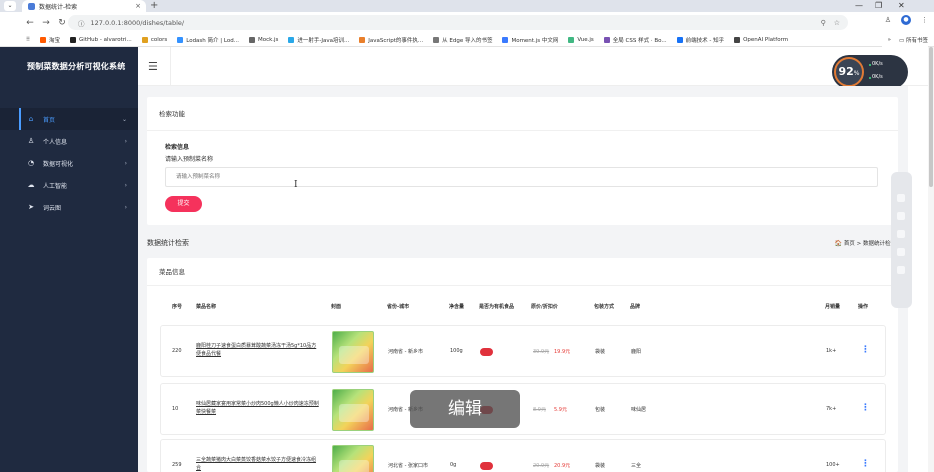  Describe the element at coordinates (31, 207) in the screenshot. I see `send-icon: ➤` at that location.